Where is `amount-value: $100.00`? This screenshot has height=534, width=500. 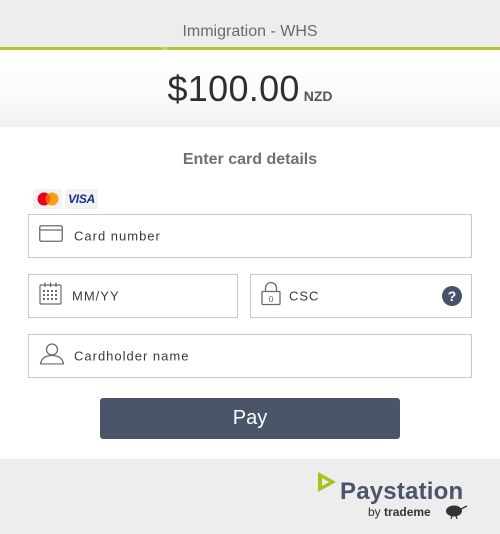
amount-value: $100.00 is located at coordinates (233, 88).